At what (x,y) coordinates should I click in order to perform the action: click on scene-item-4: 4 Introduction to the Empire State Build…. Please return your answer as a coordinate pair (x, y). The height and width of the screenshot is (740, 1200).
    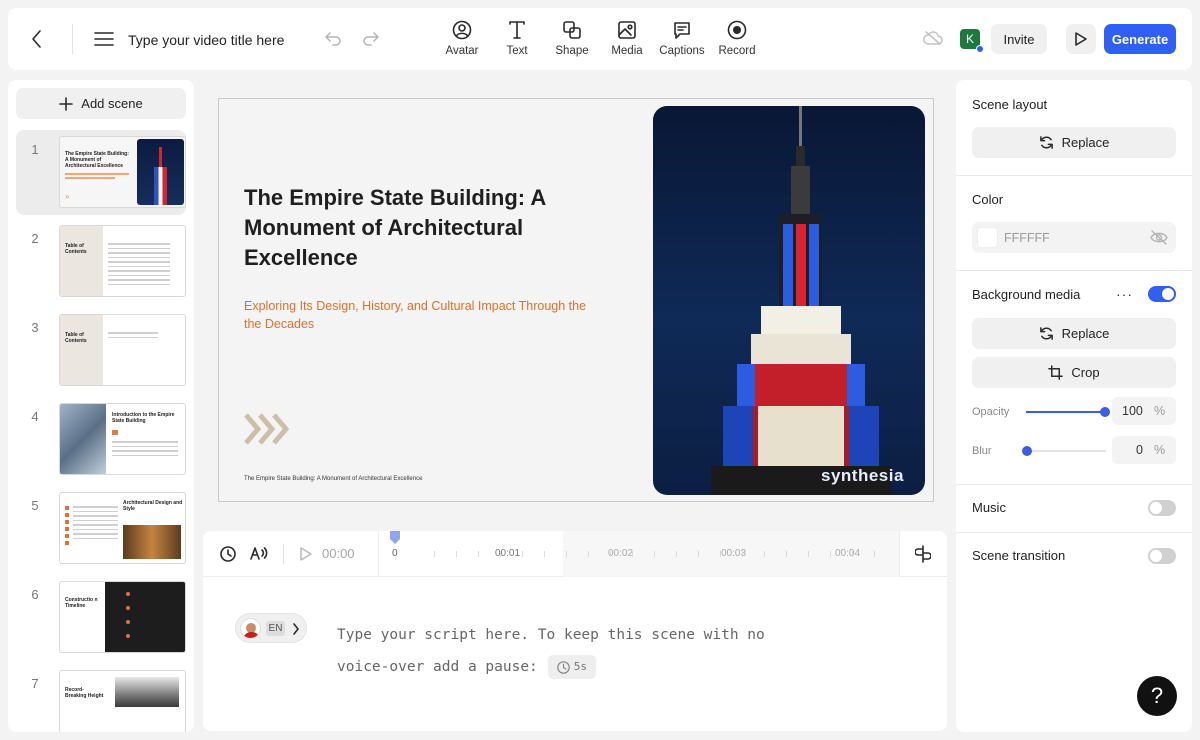
    Looking at the image, I should click on (101, 437).